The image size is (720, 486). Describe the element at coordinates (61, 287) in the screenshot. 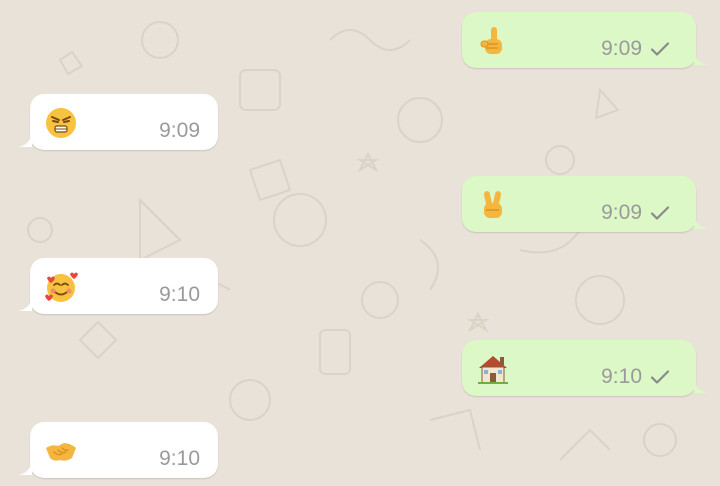

I see `smiling-face-with-hearts-icon` at that location.